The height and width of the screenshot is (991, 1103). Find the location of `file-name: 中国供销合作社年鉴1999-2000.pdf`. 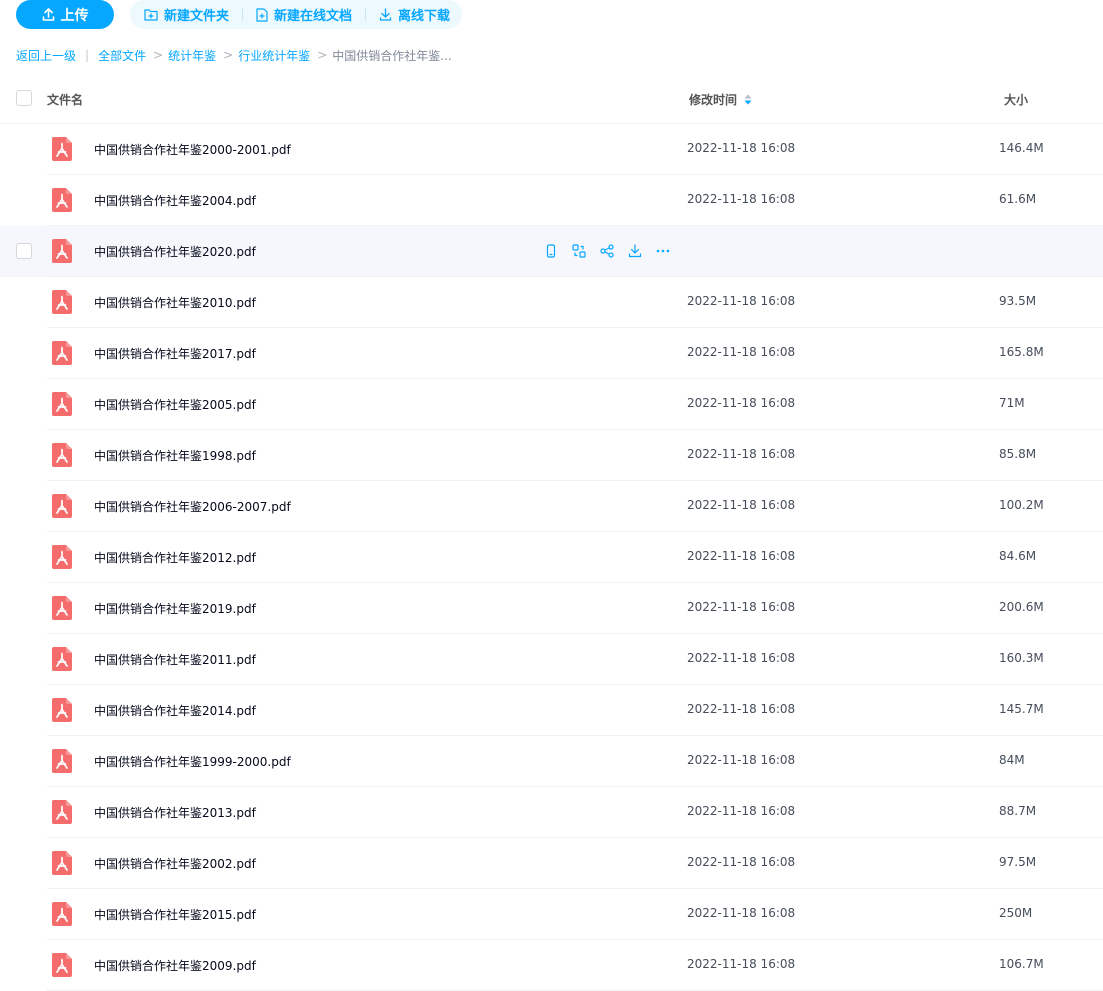

file-name: 中国供销合作社年鉴1999-2000.pdf is located at coordinates (192, 761).